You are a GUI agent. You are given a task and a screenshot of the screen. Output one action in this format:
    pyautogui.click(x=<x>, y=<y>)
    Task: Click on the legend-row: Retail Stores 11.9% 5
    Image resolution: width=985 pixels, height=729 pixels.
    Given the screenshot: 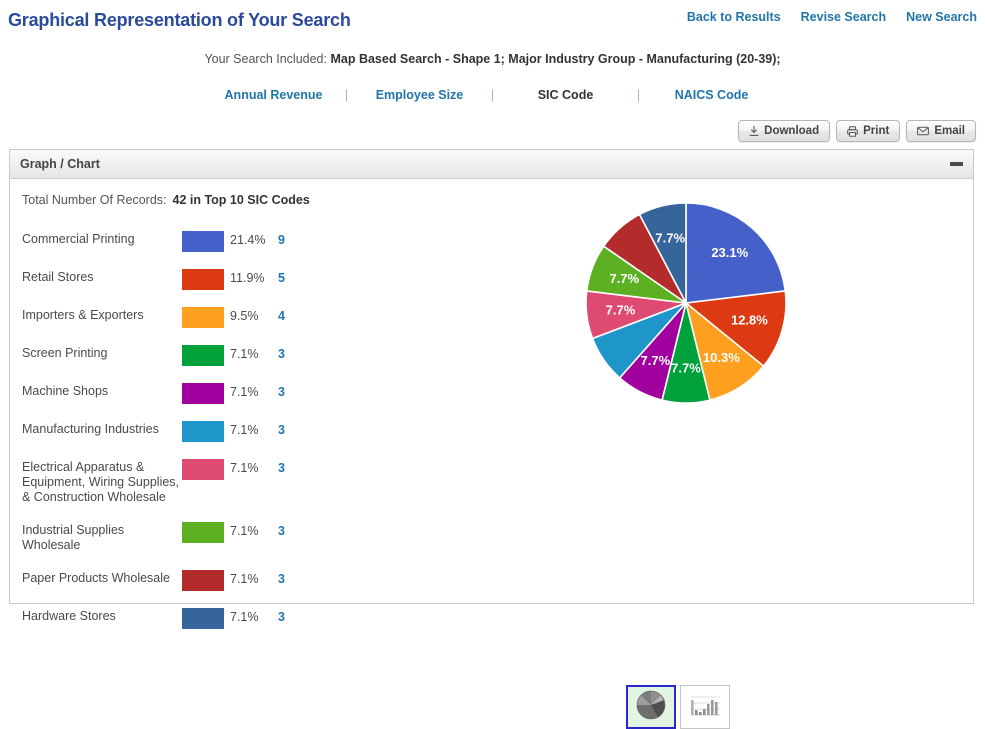 What is the action you would take?
    pyautogui.click(x=182, y=279)
    